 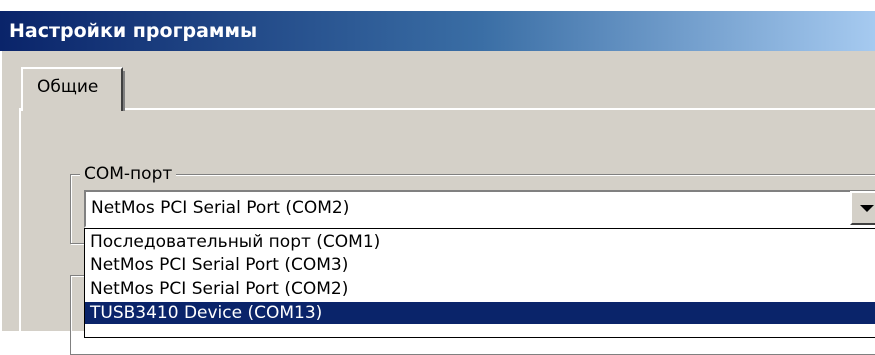 What do you see at coordinates (220, 208) in the screenshot?
I see `com-port-selected-value: NetMos PCI Serial Port (COM2)` at bounding box center [220, 208].